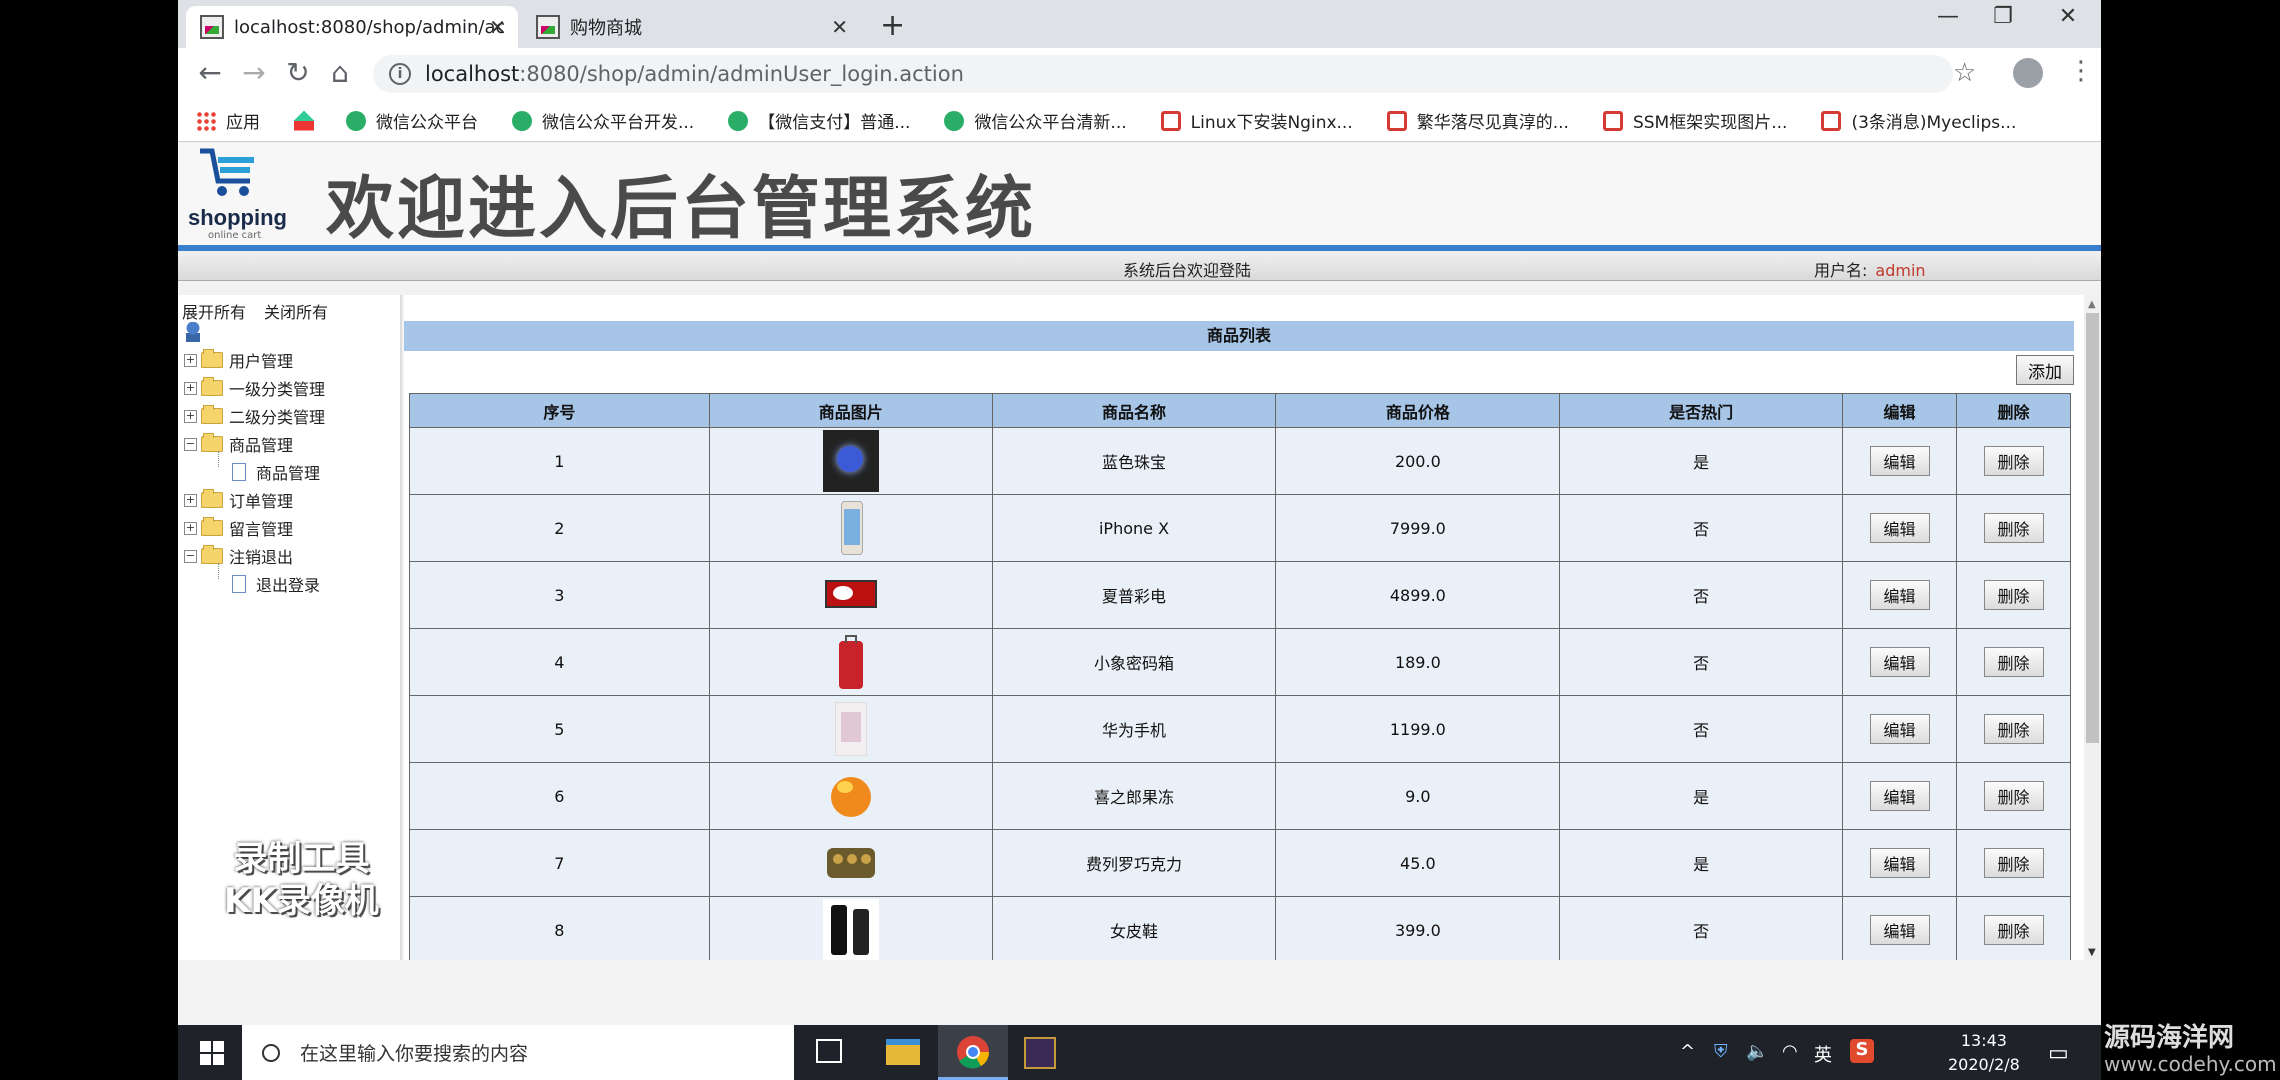 The width and height of the screenshot is (2280, 1080). Describe the element at coordinates (1040, 1053) in the screenshot. I see `recorder-app-icon` at that location.